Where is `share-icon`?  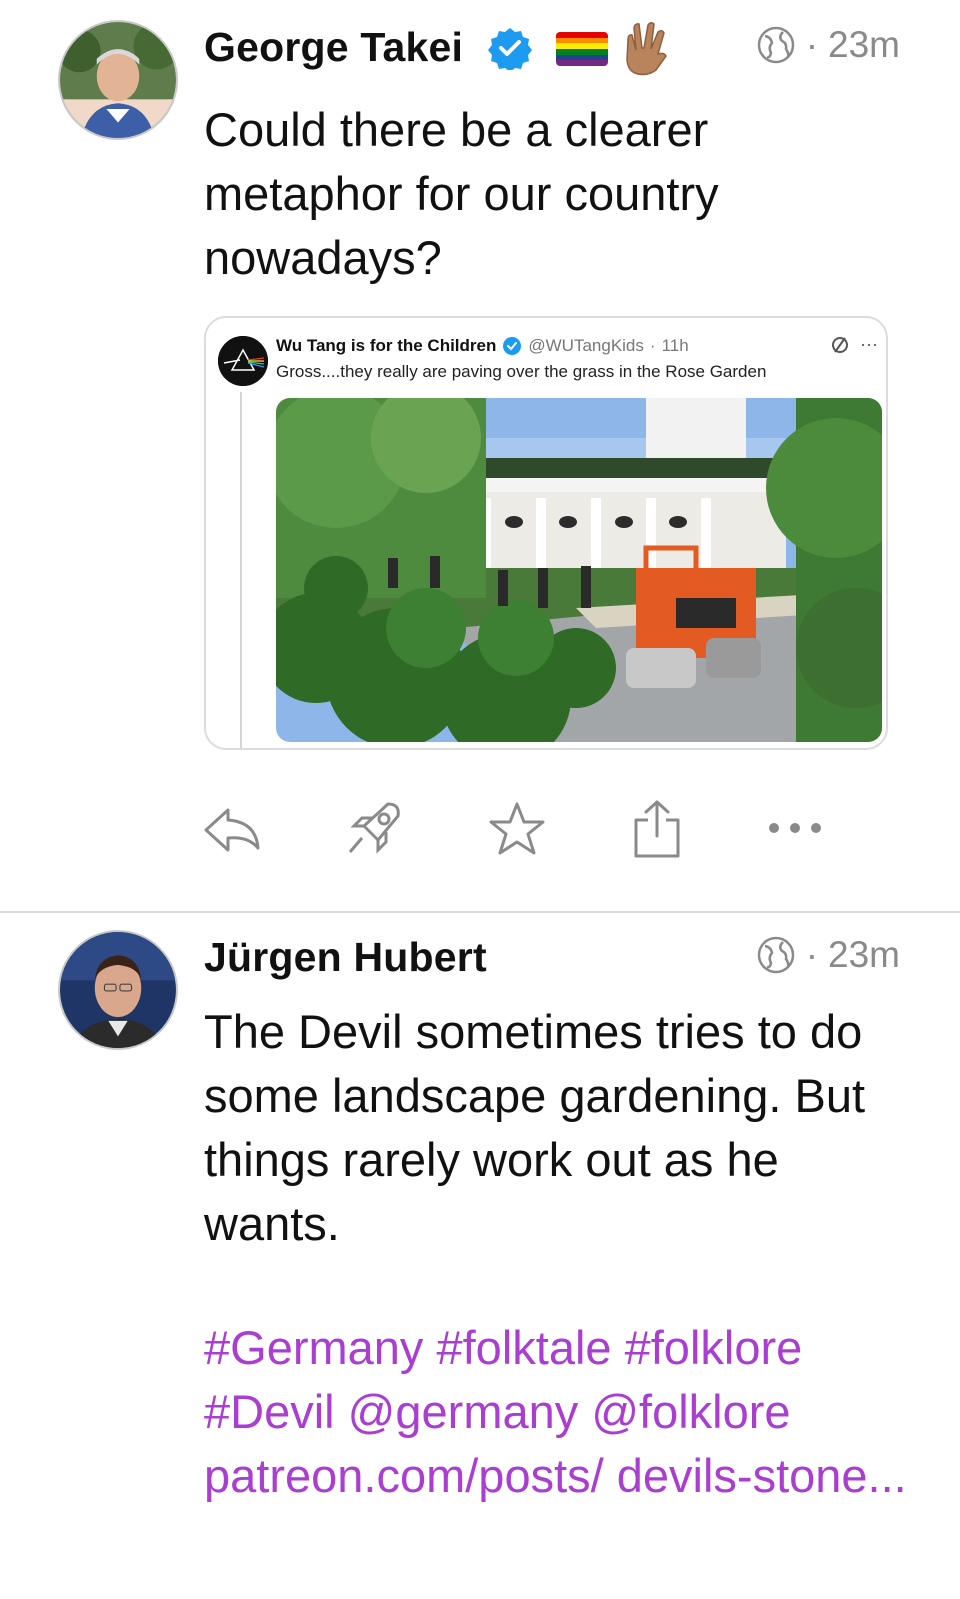 share-icon is located at coordinates (657, 829).